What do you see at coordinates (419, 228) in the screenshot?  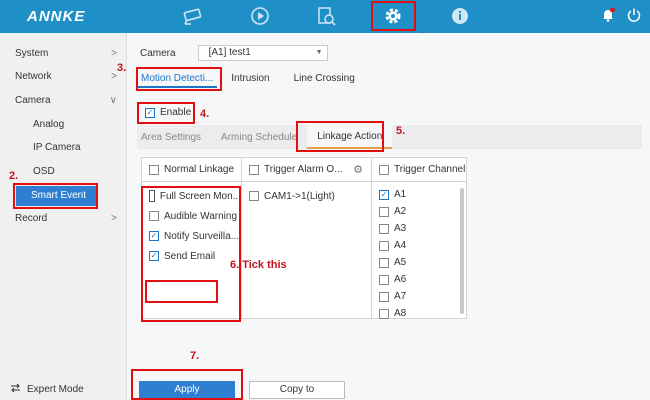 I see `list-item: A3` at bounding box center [419, 228].